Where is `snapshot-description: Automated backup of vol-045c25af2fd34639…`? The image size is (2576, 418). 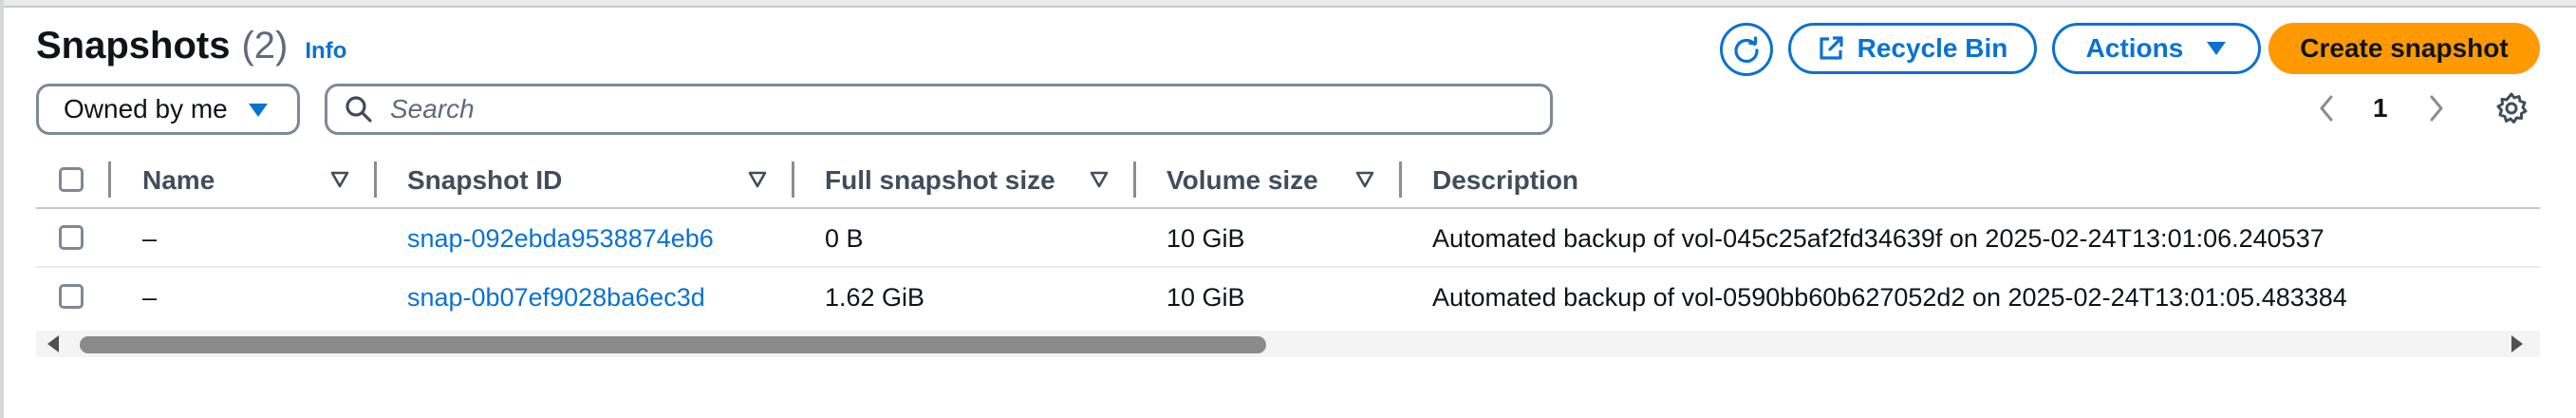
snapshot-description: Automated backup of vol-045c25af2fd34639… is located at coordinates (1878, 238).